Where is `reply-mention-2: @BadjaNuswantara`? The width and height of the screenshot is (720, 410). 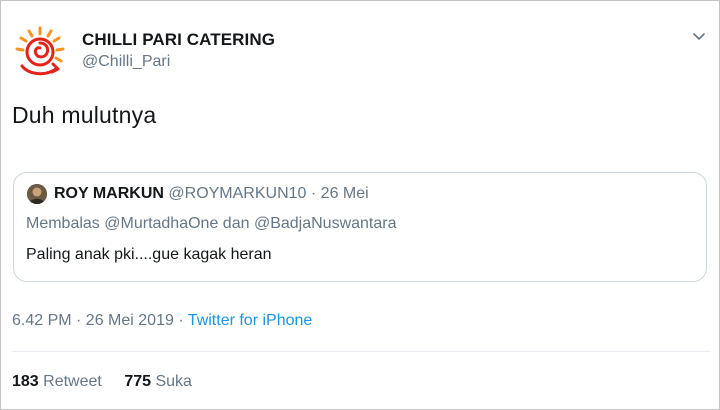
reply-mention-2: @BadjaNuswantara is located at coordinates (325, 223).